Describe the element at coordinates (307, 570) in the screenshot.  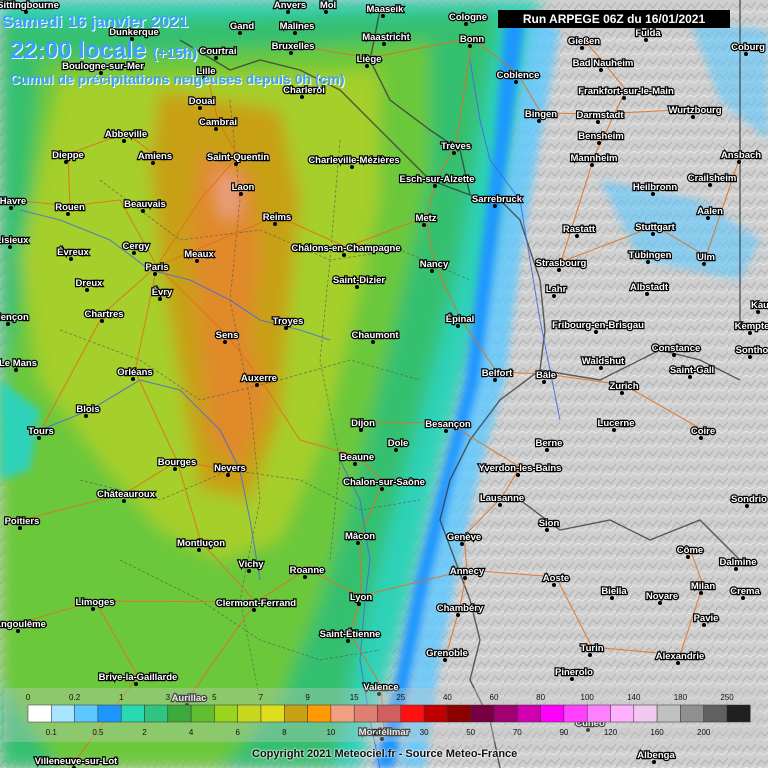
I see `city-label: Roanne` at that location.